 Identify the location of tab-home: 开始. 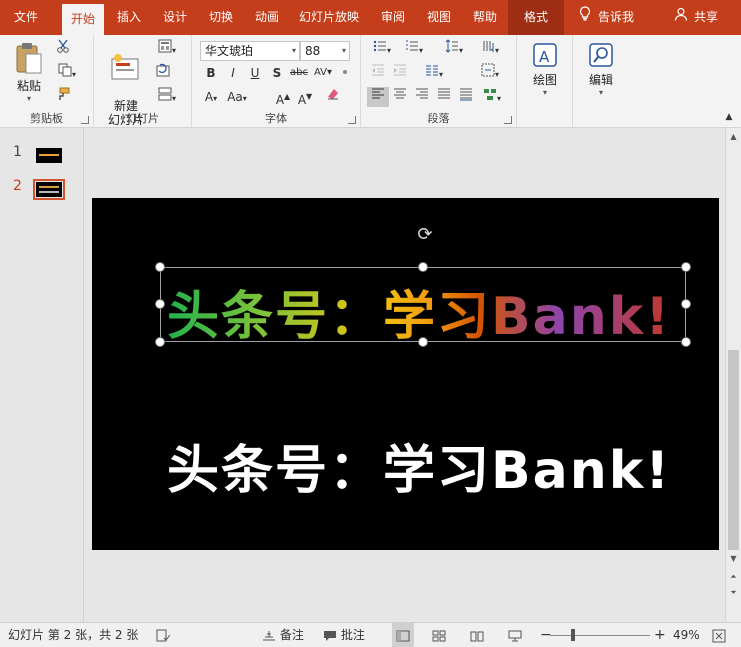
(83, 19).